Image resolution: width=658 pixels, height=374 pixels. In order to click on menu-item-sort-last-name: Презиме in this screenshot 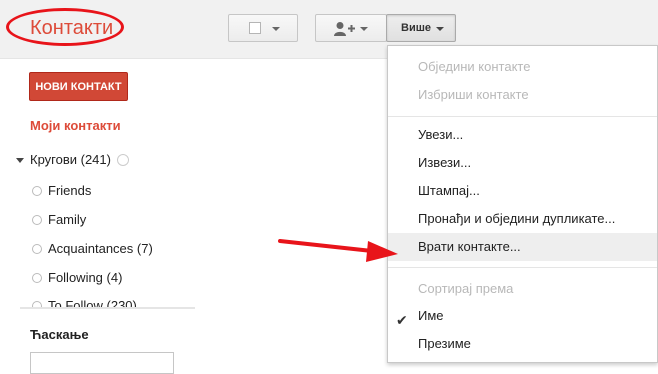, I will do `click(522, 344)`.